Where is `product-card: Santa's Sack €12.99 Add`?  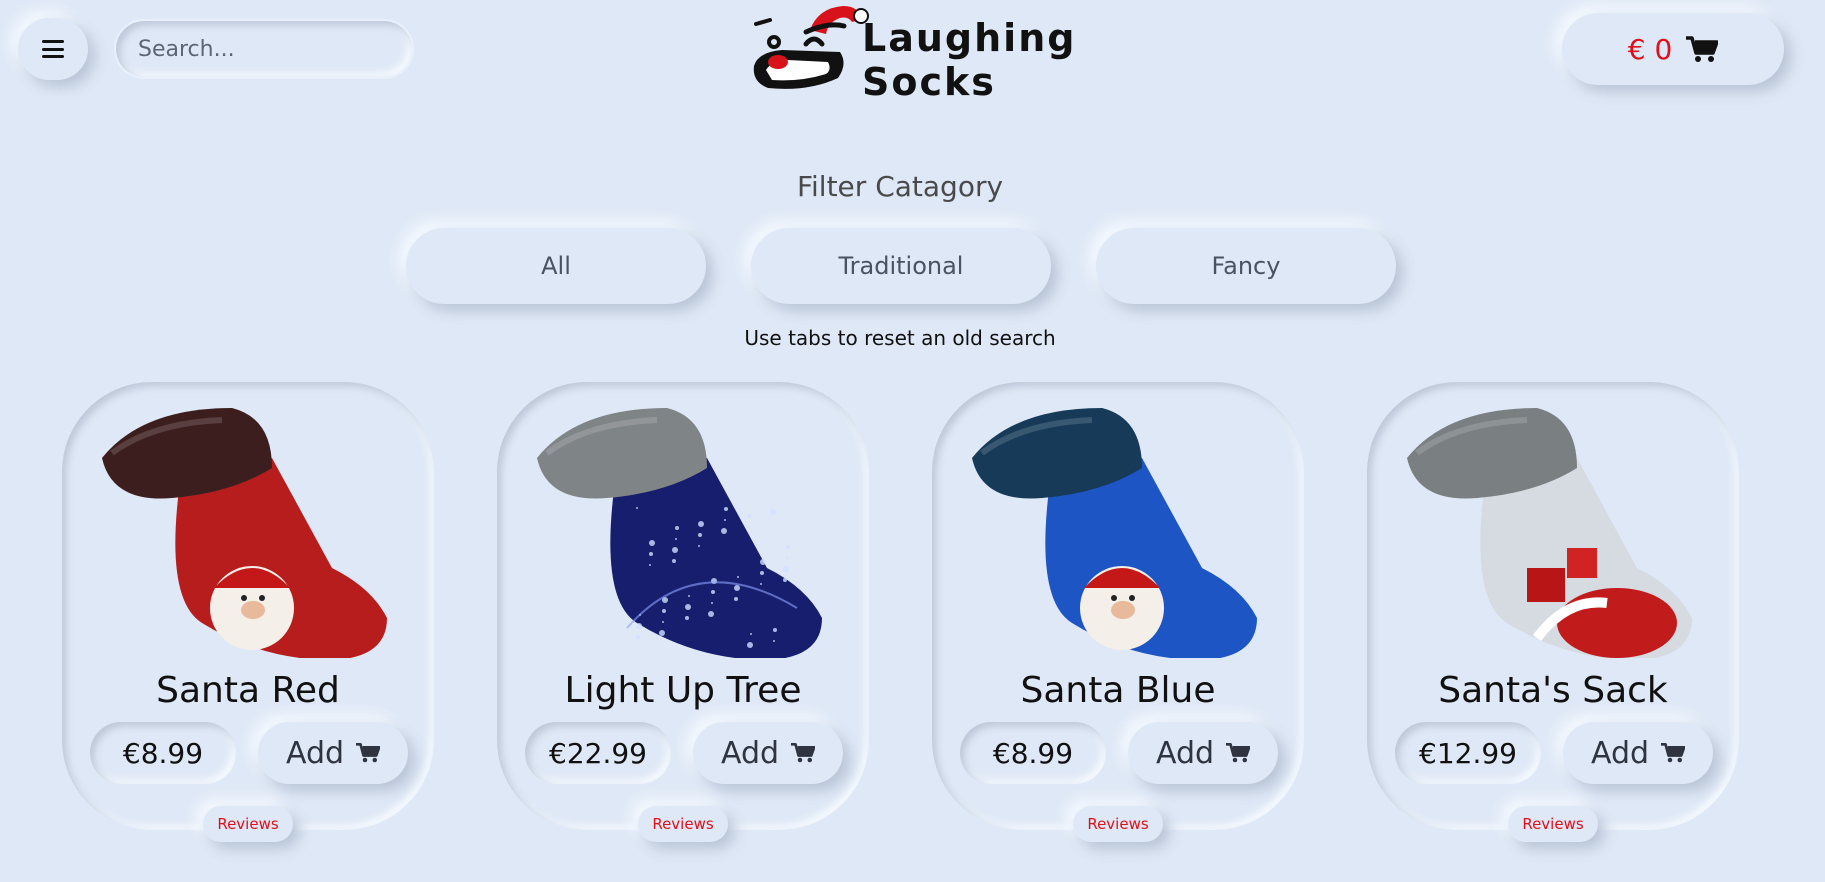 product-card: Santa's Sack €12.99 Add is located at coordinates (1553, 606).